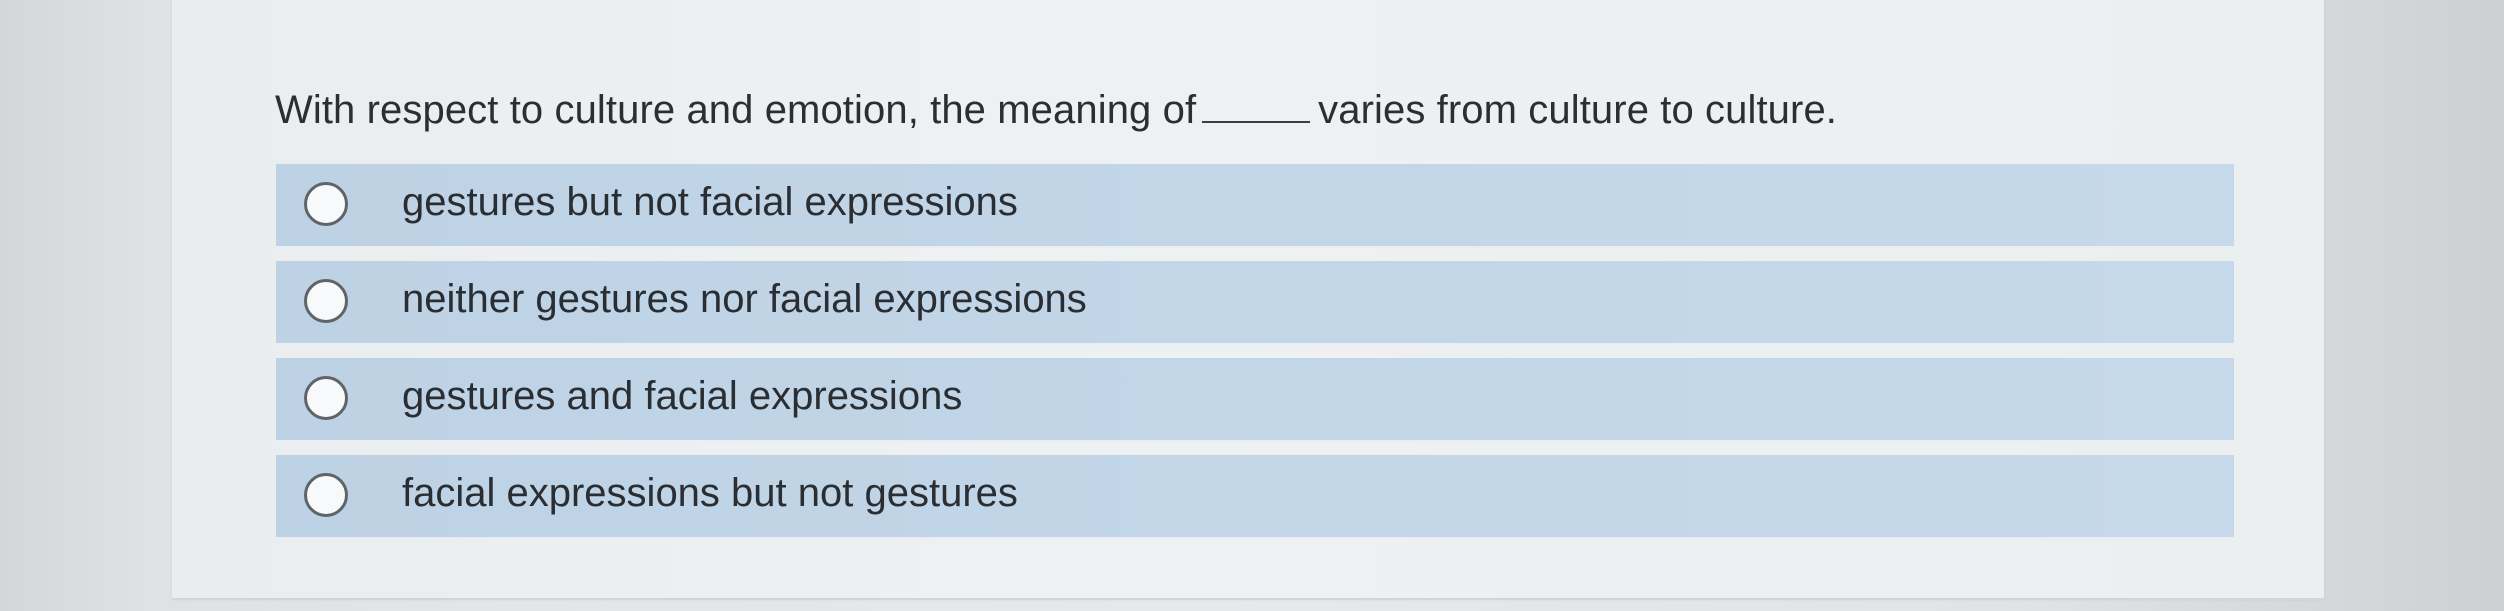  I want to click on option-neither: neither gestures nor facial expressions, so click(1255, 303).